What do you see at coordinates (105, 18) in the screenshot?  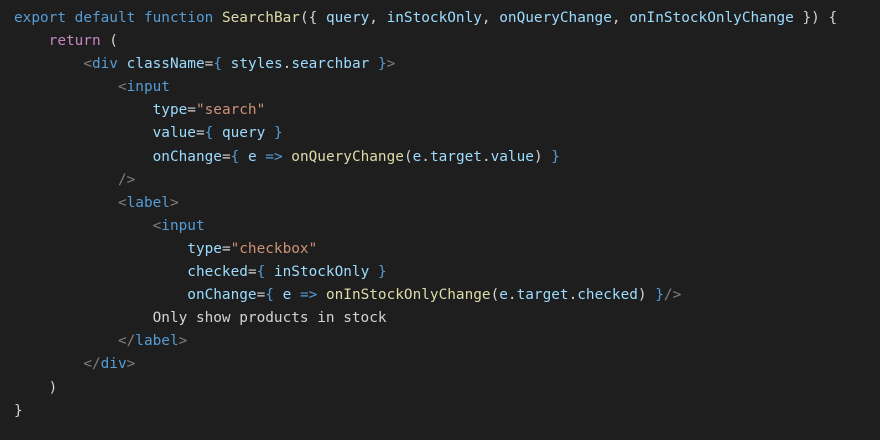 I see `code-token: default` at bounding box center [105, 18].